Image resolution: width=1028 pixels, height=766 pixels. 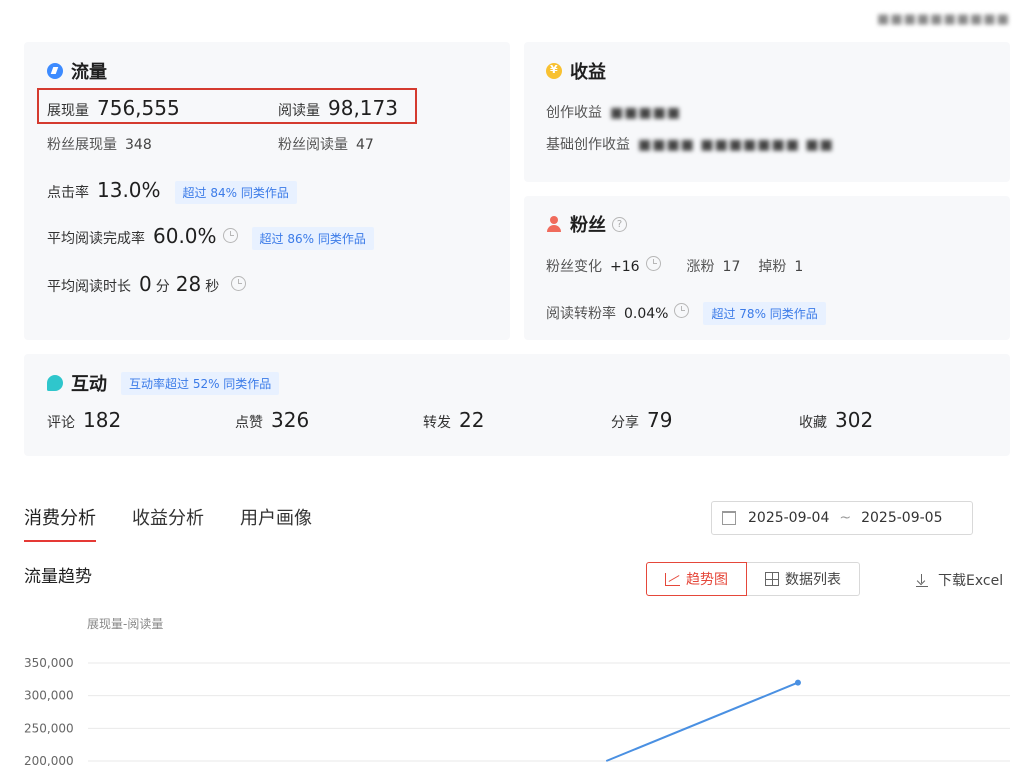 What do you see at coordinates (312, 238) in the screenshot?
I see `completion-badge: 超过 86% 同类作品` at bounding box center [312, 238].